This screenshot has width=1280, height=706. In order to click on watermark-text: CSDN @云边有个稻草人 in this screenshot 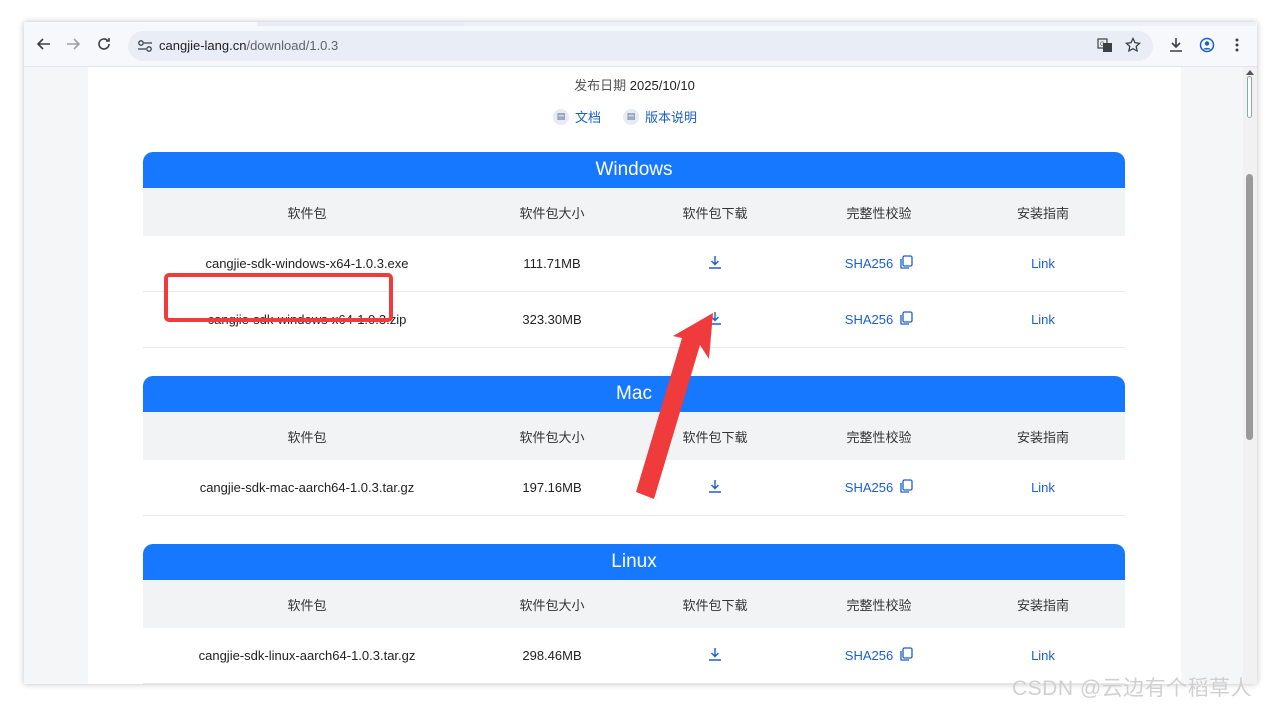, I will do `click(1132, 688)`.